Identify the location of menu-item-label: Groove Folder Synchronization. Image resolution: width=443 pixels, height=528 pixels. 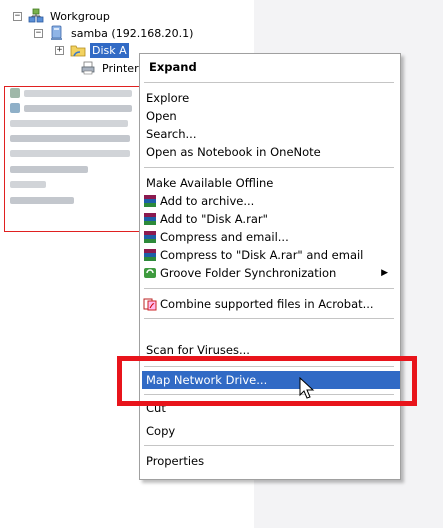
(248, 273).